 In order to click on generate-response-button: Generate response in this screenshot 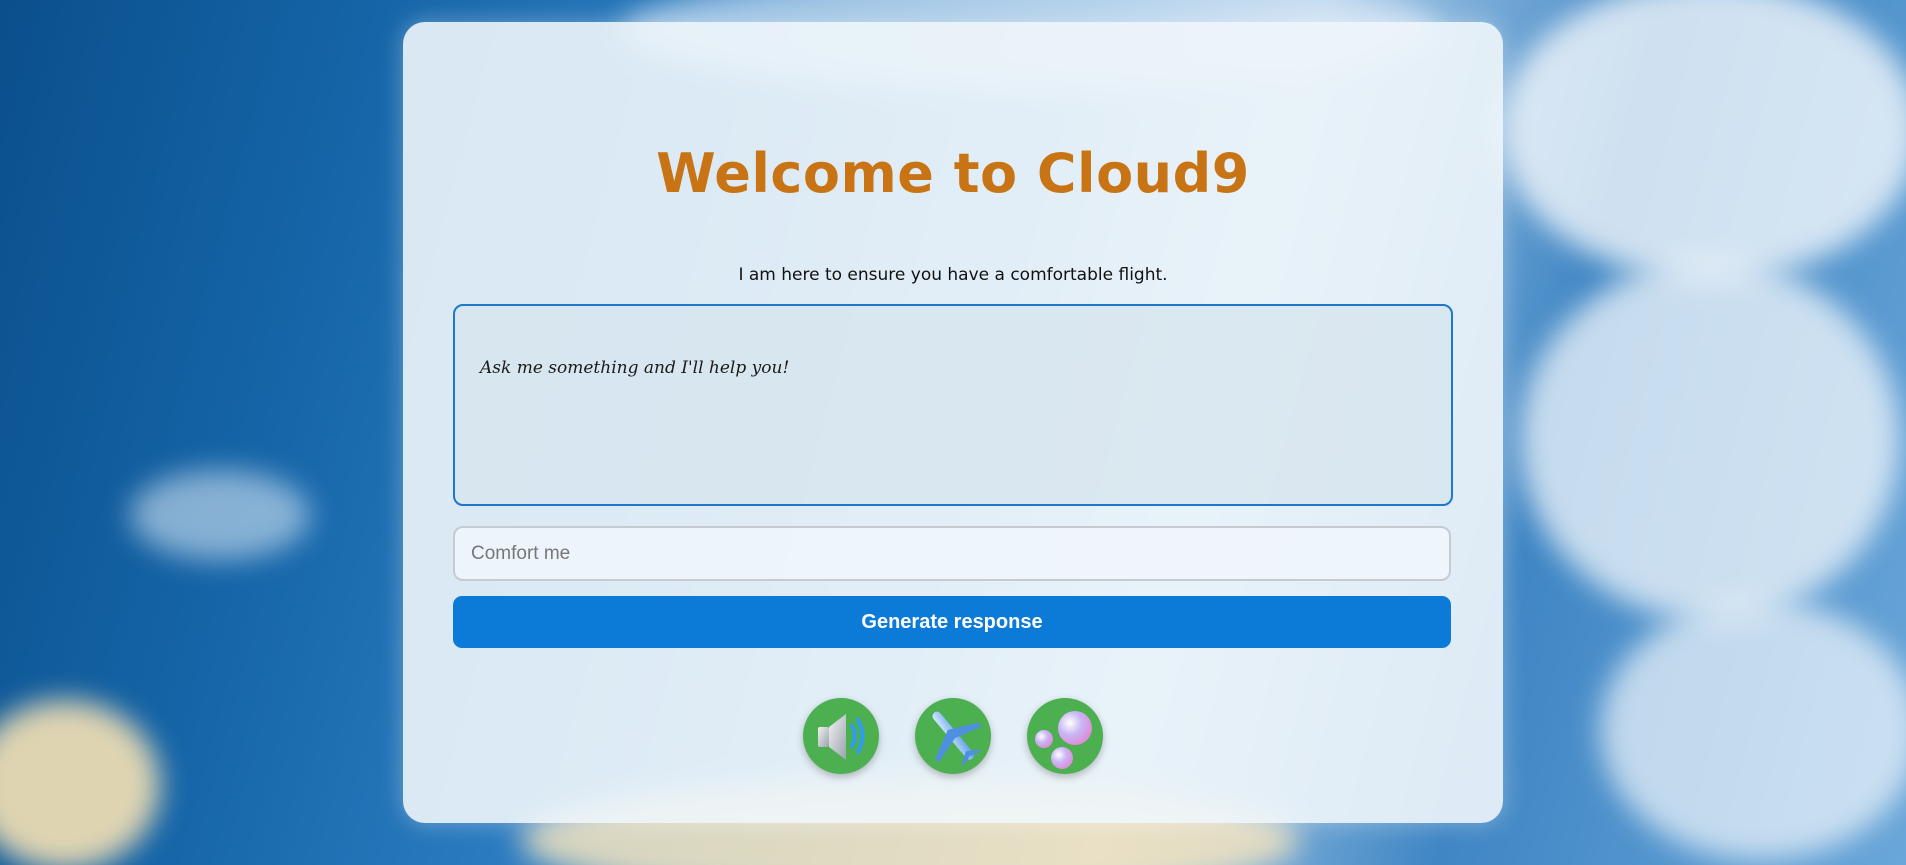, I will do `click(952, 622)`.